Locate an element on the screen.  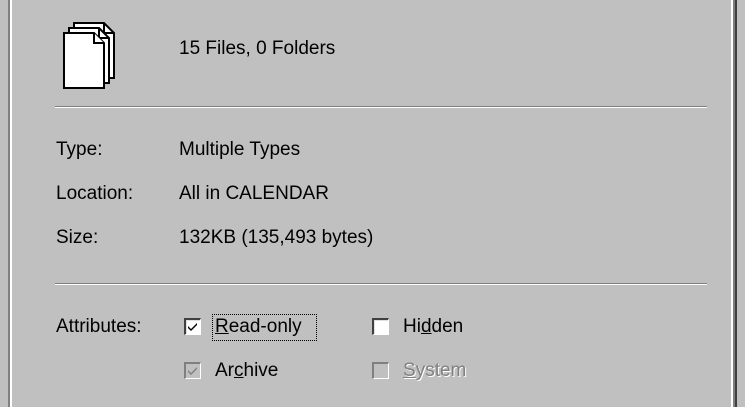
size-value: 132KB (135,493 bytes) is located at coordinates (276, 237).